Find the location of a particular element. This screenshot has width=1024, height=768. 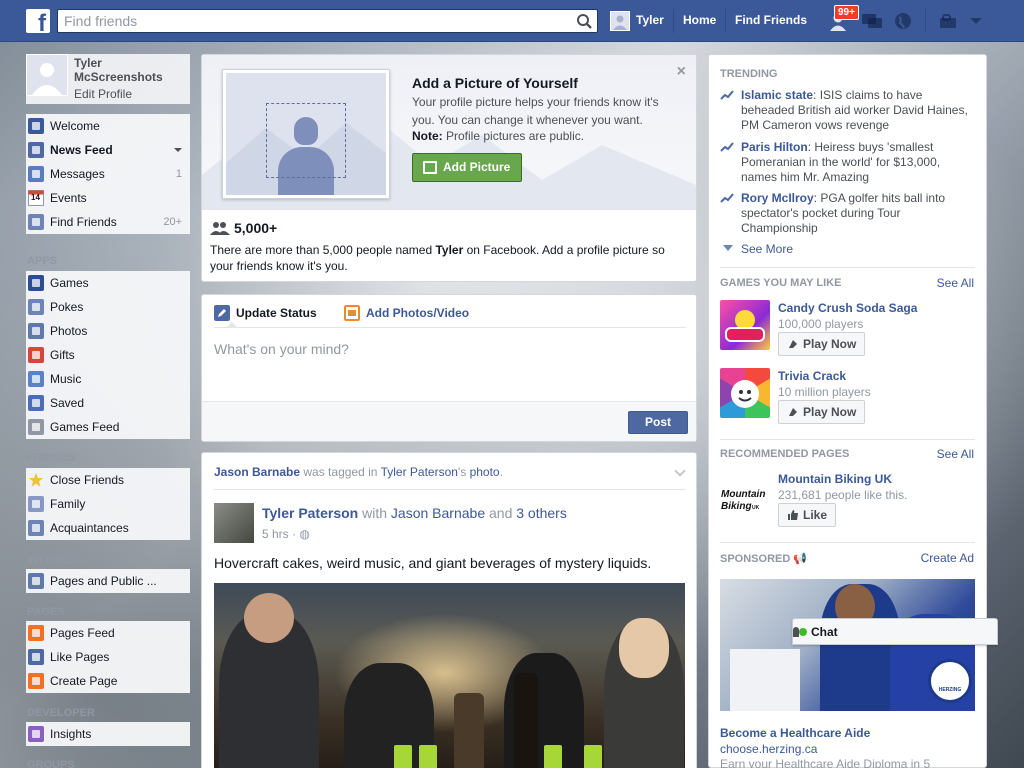

profile-picture-placeholder is located at coordinates (306, 134).